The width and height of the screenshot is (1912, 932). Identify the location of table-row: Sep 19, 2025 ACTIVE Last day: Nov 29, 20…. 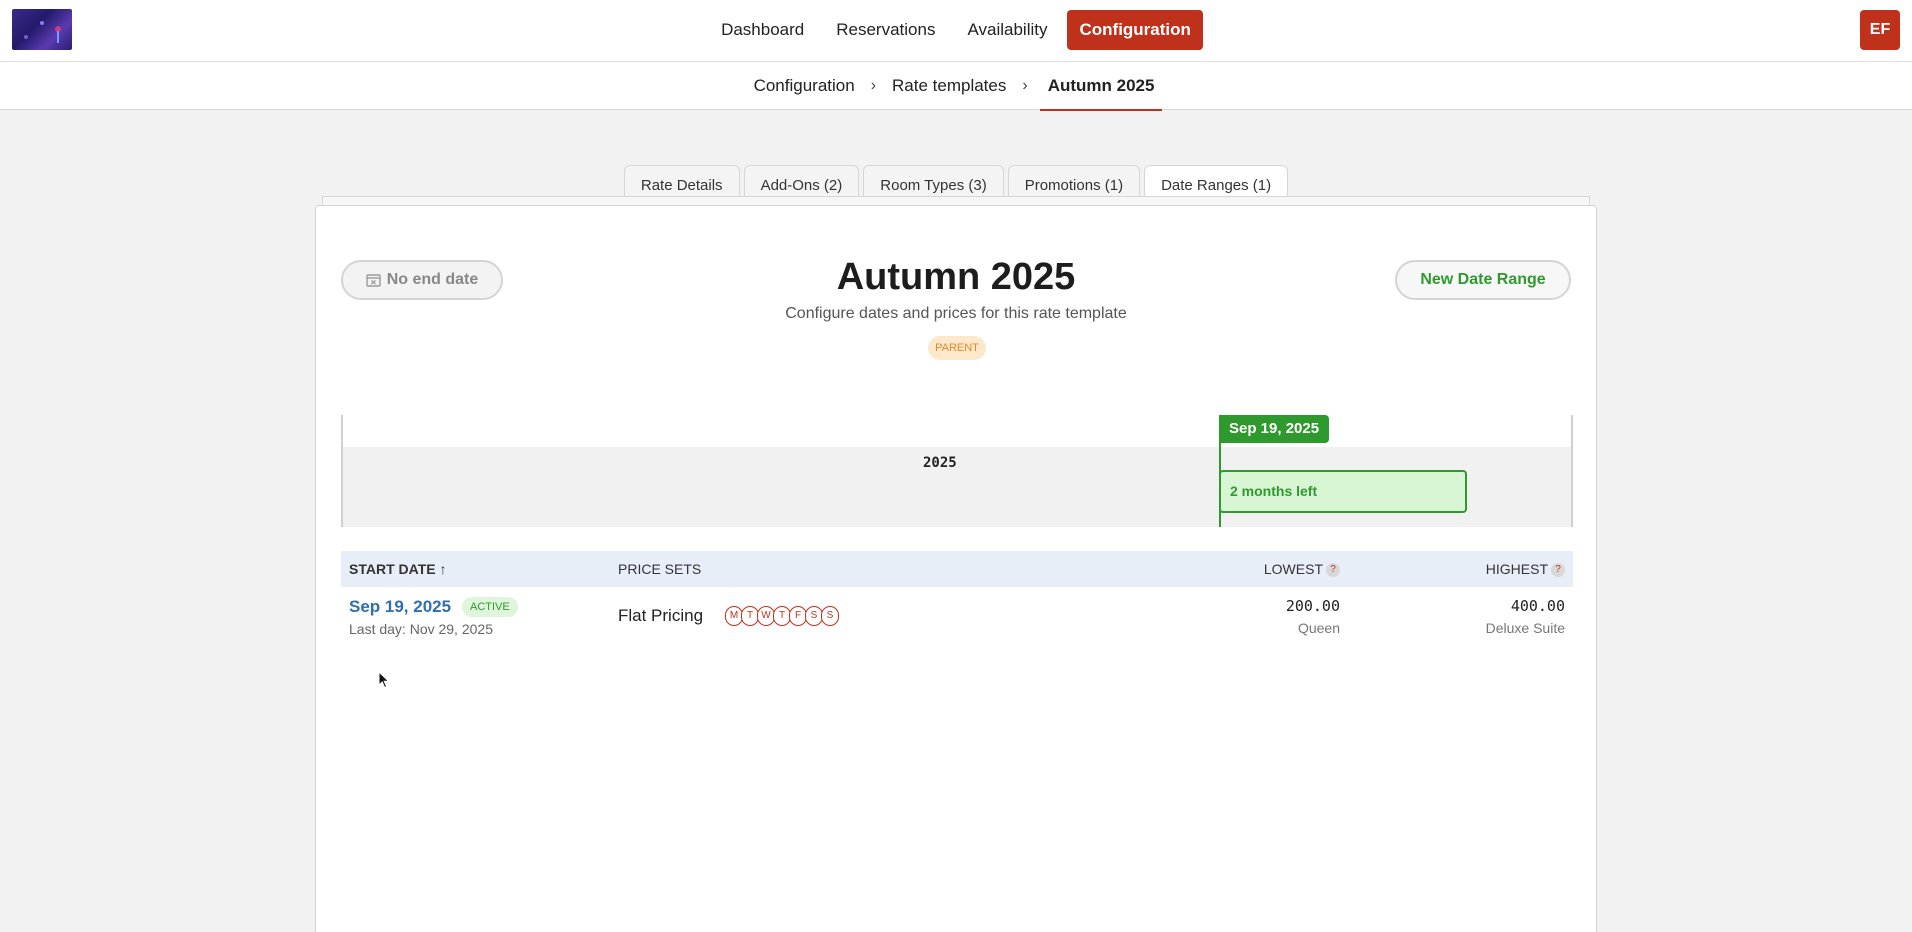
(957, 615).